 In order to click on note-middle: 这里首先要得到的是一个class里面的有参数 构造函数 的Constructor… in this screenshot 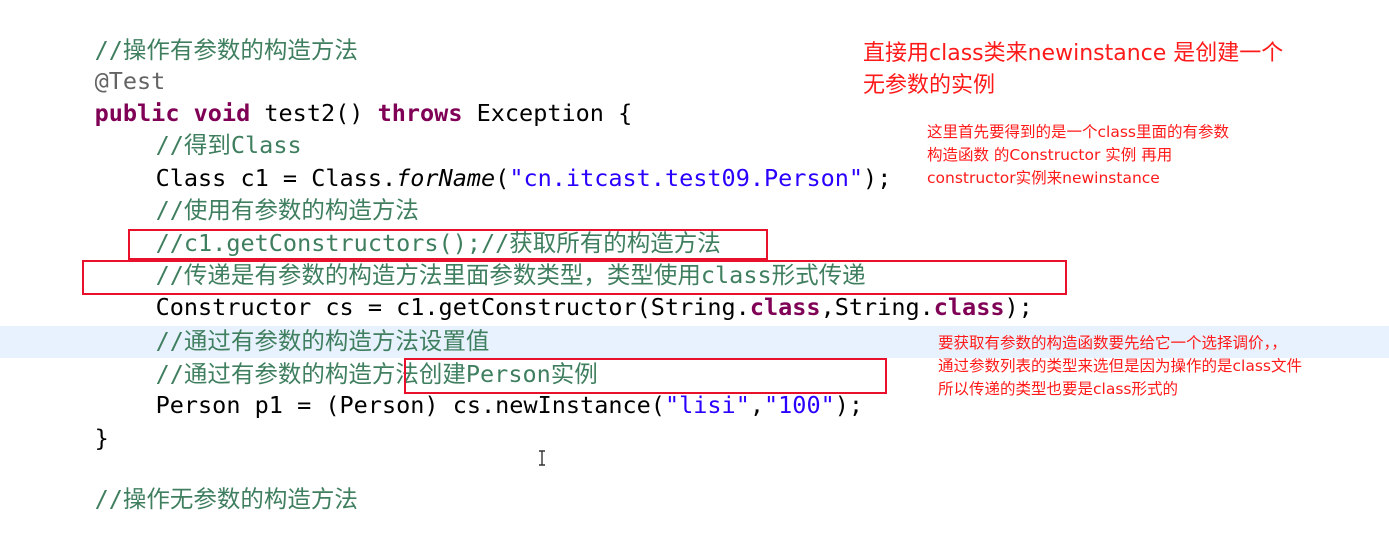, I will do `click(1078, 155)`.